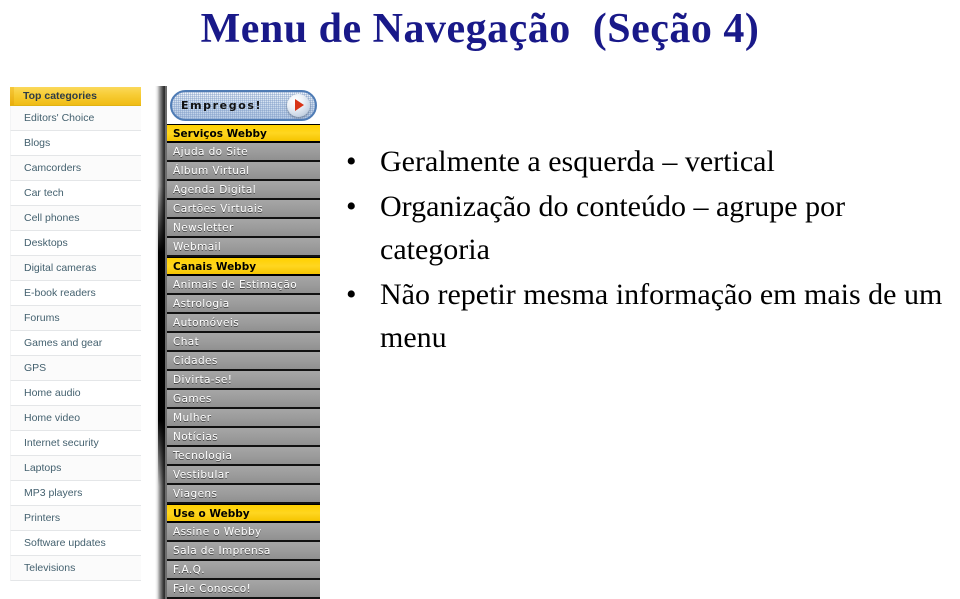 This screenshot has width=960, height=599. I want to click on top-categories-item: Games and gear, so click(75, 343).